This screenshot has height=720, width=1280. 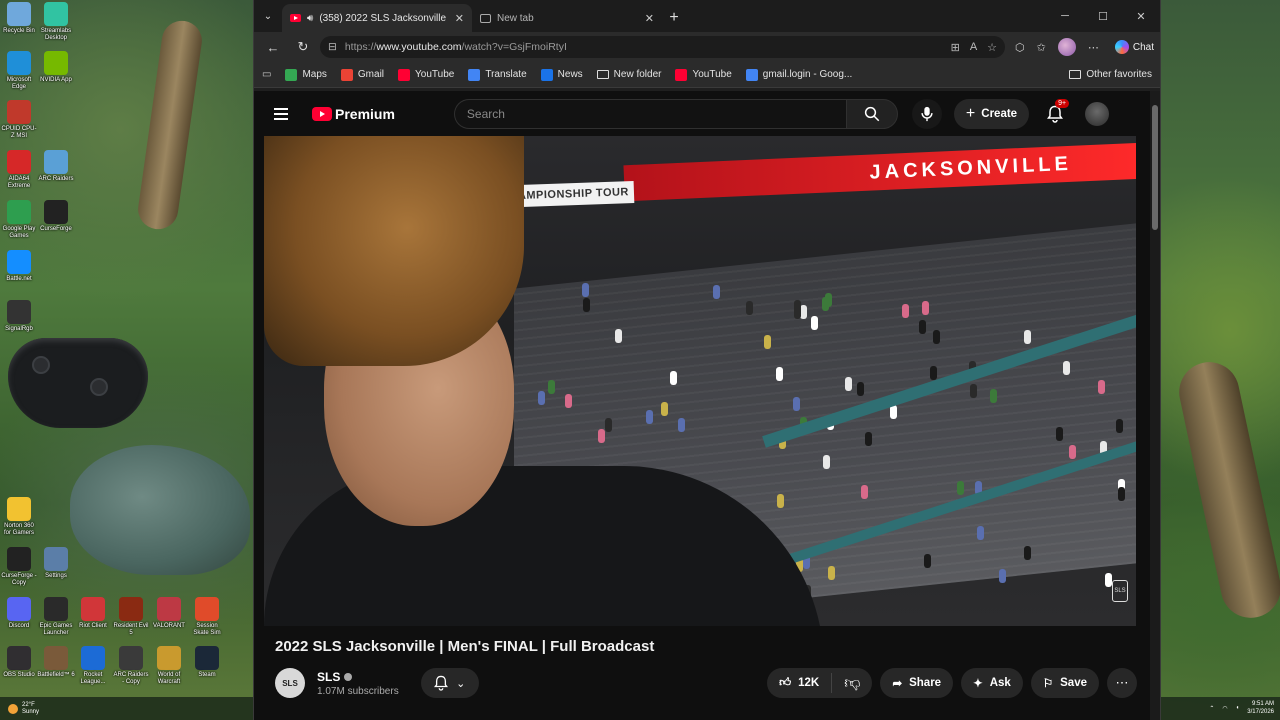 I want to click on new-tab-button: +, so click(x=674, y=18).